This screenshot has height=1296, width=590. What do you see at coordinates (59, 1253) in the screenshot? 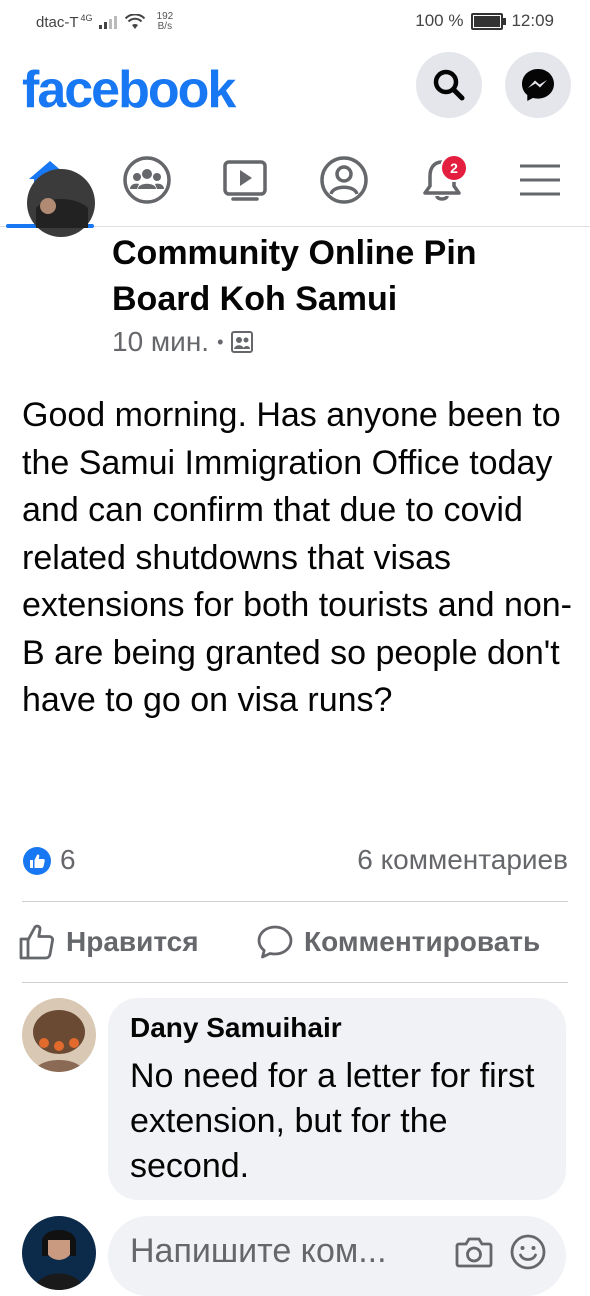
I see `user-avatar` at bounding box center [59, 1253].